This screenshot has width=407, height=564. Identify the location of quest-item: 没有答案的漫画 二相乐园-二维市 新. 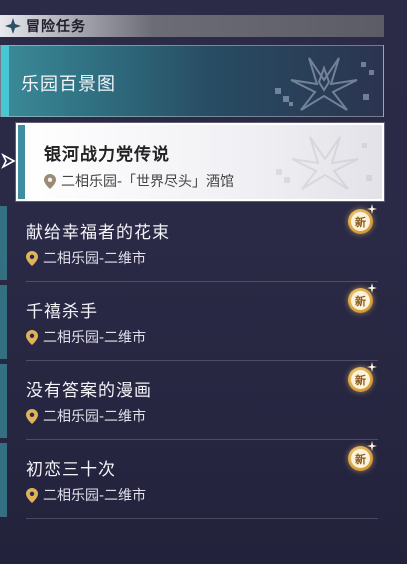
(192, 401).